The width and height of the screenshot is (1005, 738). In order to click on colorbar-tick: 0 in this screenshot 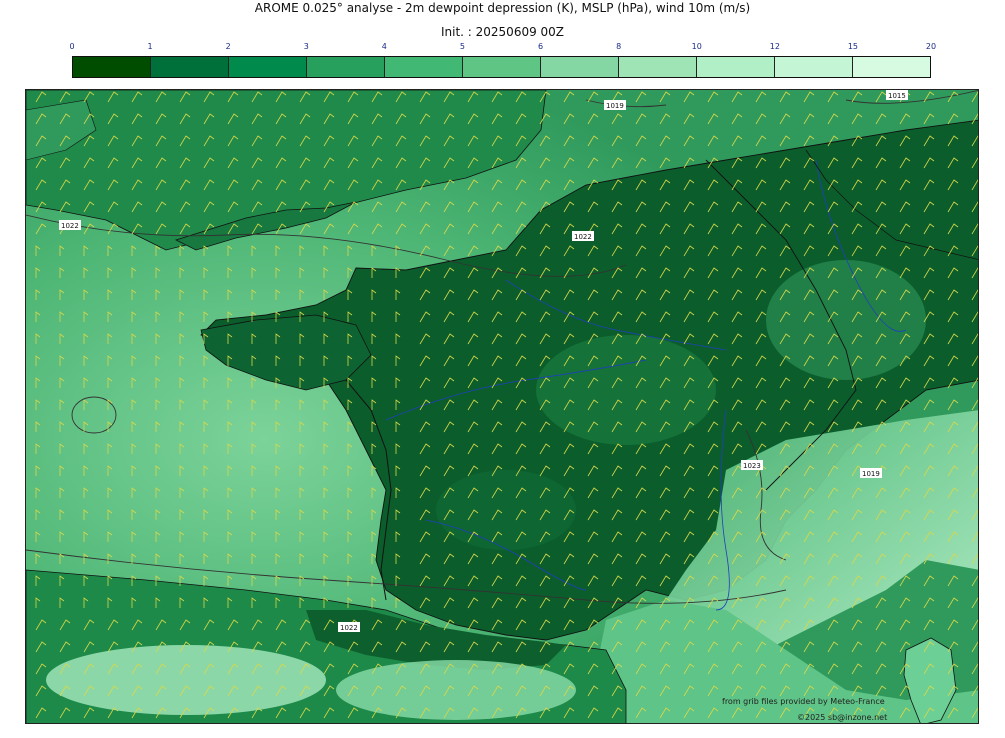, I will do `click(72, 46)`.